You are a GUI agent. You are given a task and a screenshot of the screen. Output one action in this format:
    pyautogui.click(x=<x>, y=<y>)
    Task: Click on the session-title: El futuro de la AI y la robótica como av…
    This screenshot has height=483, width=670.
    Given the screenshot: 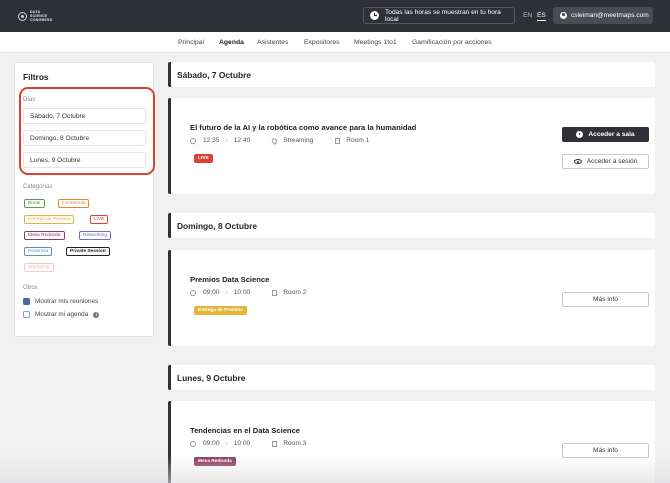 What is the action you would take?
    pyautogui.click(x=303, y=127)
    